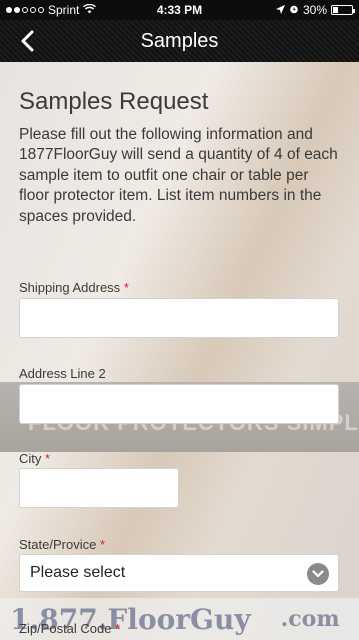 This screenshot has height=640, width=359. I want to click on status-left: Sprint, so click(51, 10).